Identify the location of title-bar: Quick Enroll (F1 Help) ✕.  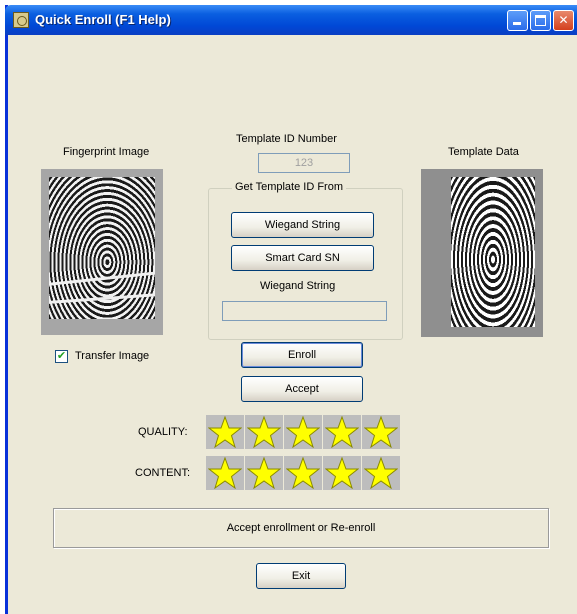
(291, 20).